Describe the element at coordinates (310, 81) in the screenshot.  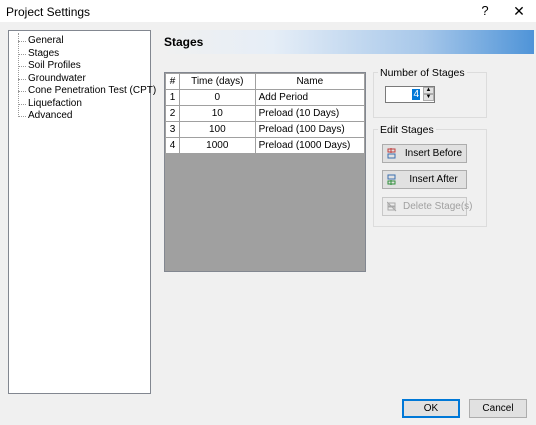
I see `col-header-name: Name` at that location.